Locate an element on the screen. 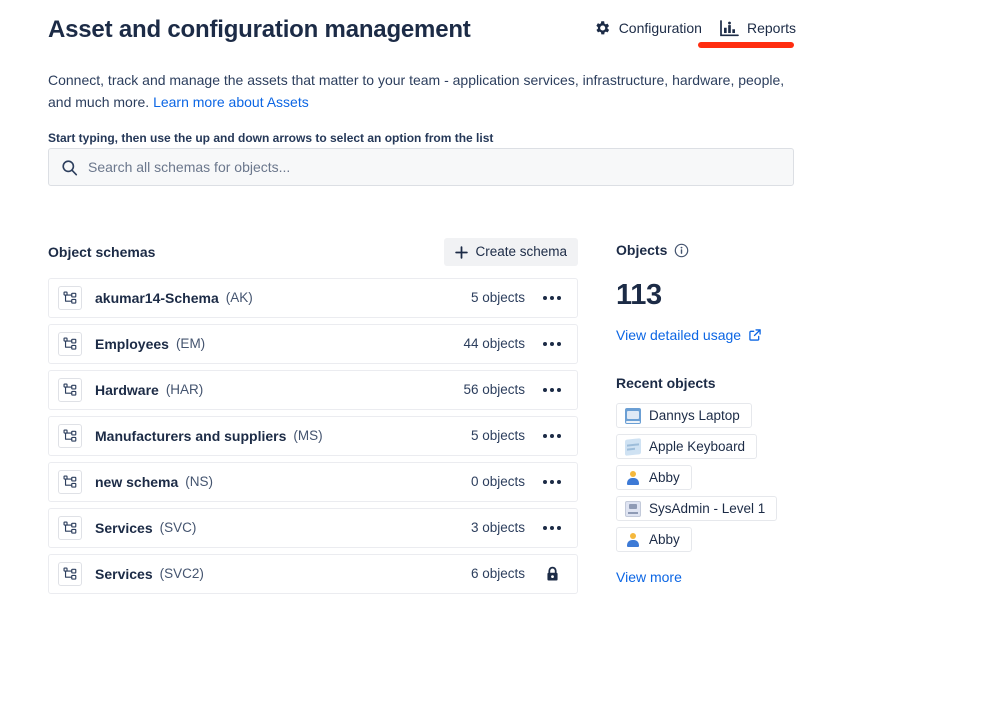 Image resolution: width=998 pixels, height=725 pixels. schema-object-count: 44 objects is located at coordinates (494, 343).